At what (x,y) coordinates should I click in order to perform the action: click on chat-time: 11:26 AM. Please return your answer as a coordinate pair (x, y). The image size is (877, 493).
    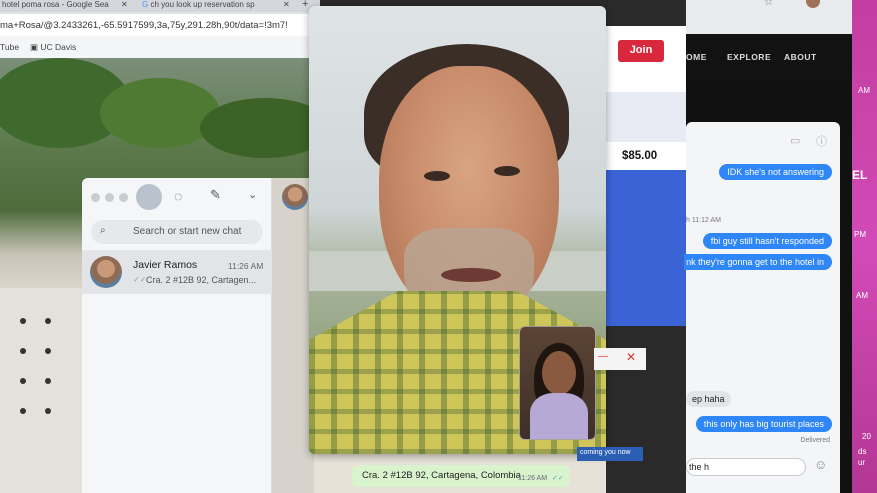
    Looking at the image, I should click on (246, 266).